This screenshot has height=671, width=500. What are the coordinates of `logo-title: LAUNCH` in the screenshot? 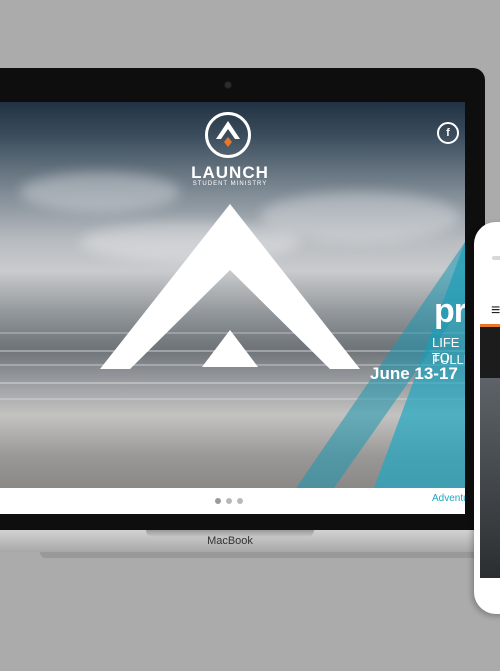 It's located at (230, 172).